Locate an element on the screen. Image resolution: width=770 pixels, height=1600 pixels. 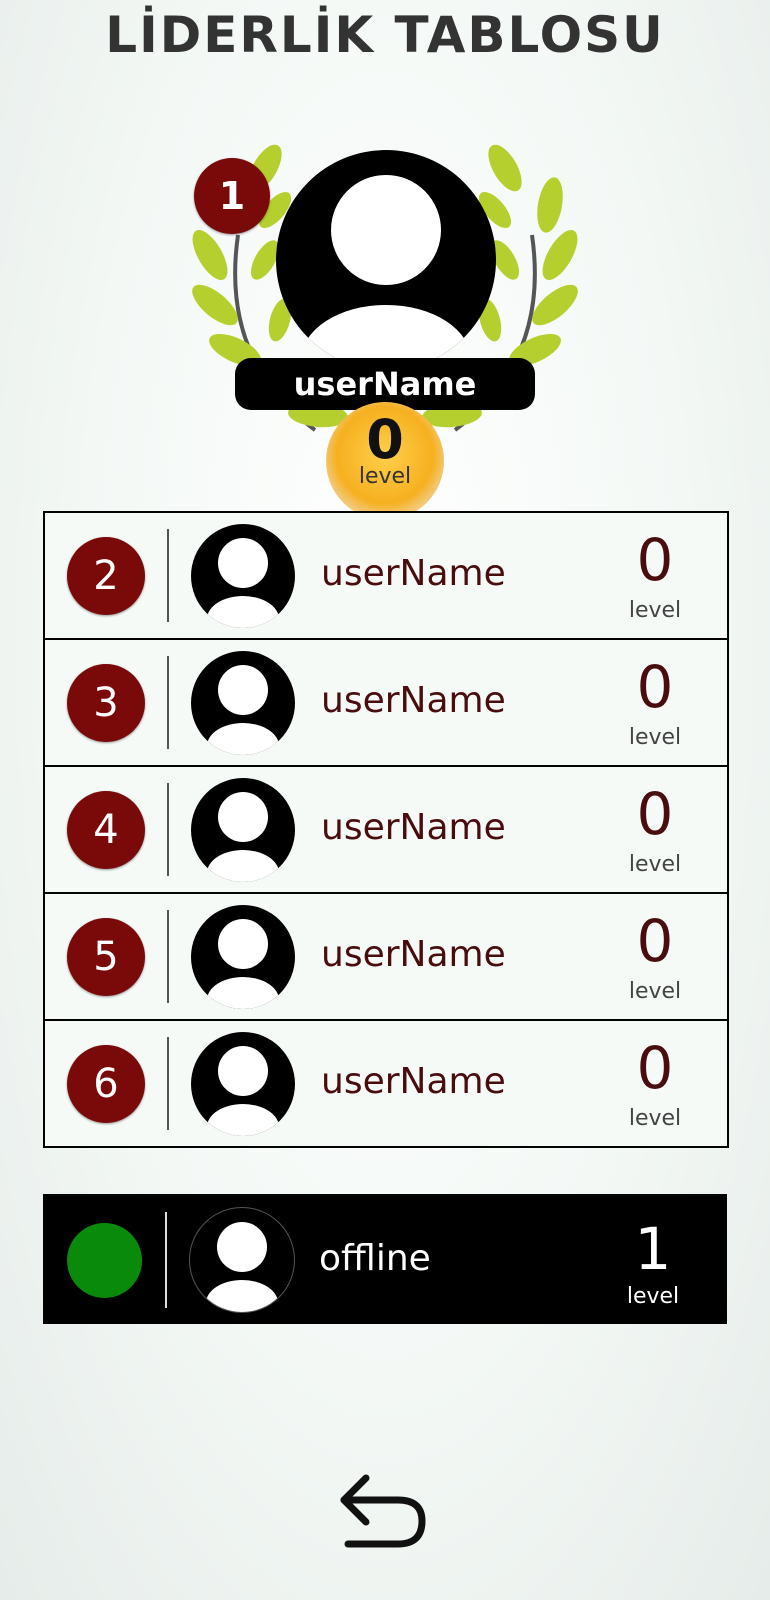
top-player-level: 0 is located at coordinates (385, 439).